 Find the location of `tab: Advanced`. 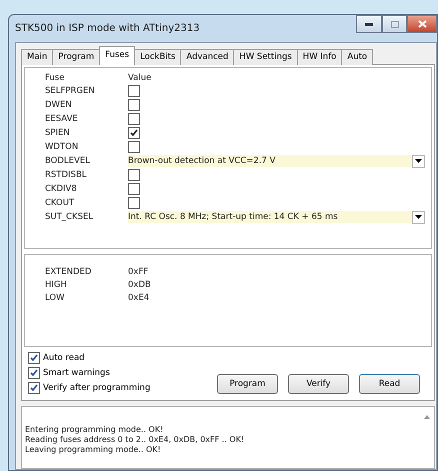

tab: Advanced is located at coordinates (207, 57).